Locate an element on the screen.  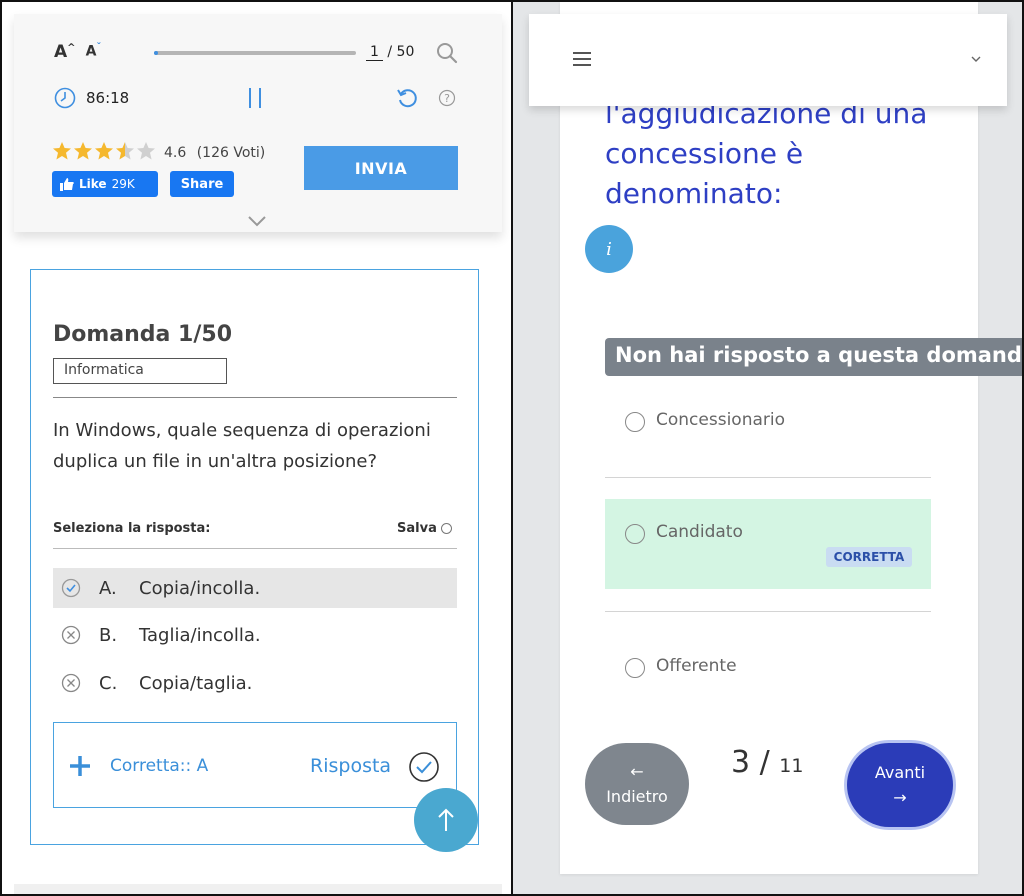
option-text: Copia/incolla. is located at coordinates (200, 588).